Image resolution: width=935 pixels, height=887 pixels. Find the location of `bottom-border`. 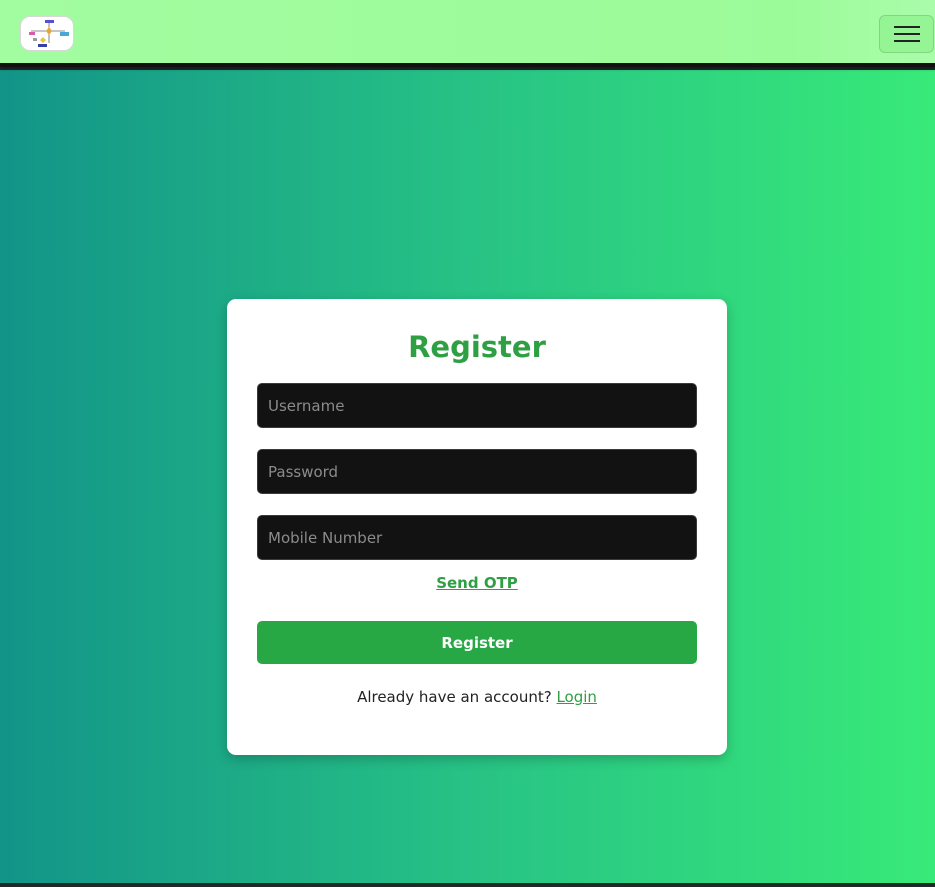

bottom-border is located at coordinates (467, 885).